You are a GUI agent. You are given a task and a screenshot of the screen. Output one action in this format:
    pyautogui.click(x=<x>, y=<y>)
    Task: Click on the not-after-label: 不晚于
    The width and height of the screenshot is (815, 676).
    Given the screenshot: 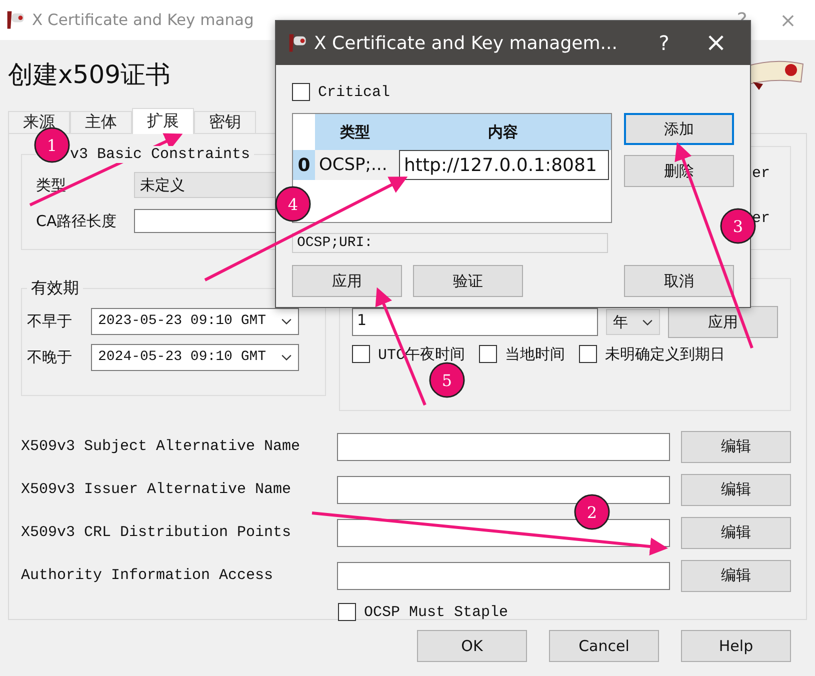 What is the action you would take?
    pyautogui.click(x=50, y=357)
    